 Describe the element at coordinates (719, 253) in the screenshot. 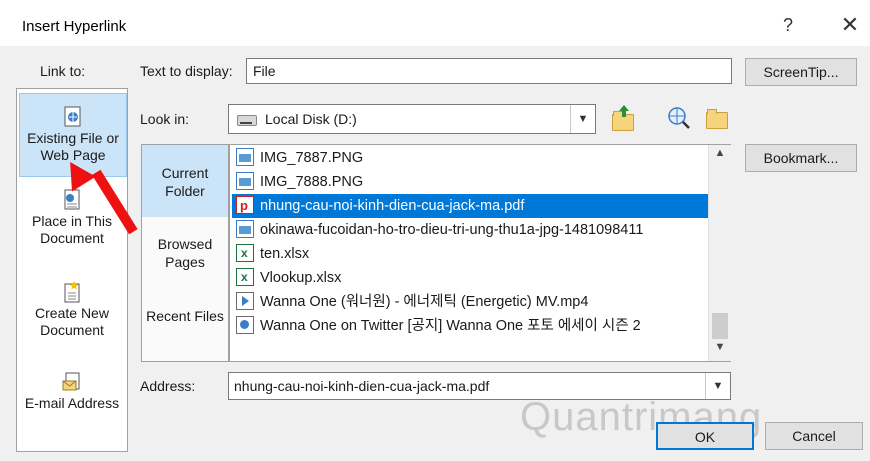

I see `file-list-scrollbar: ▲ ▼` at that location.